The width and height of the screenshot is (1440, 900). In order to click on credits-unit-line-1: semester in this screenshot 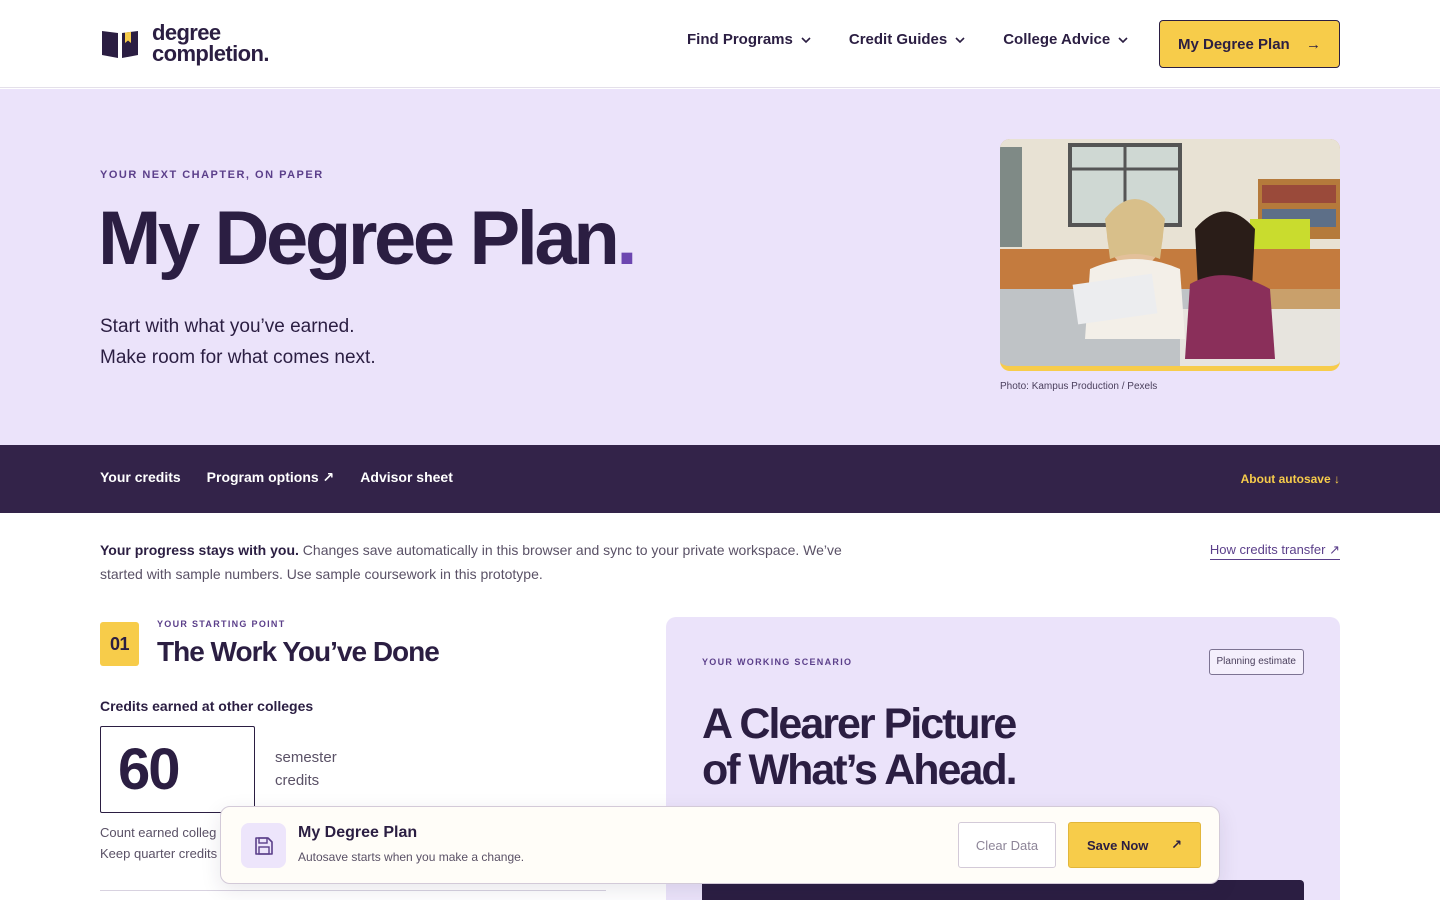, I will do `click(306, 757)`.